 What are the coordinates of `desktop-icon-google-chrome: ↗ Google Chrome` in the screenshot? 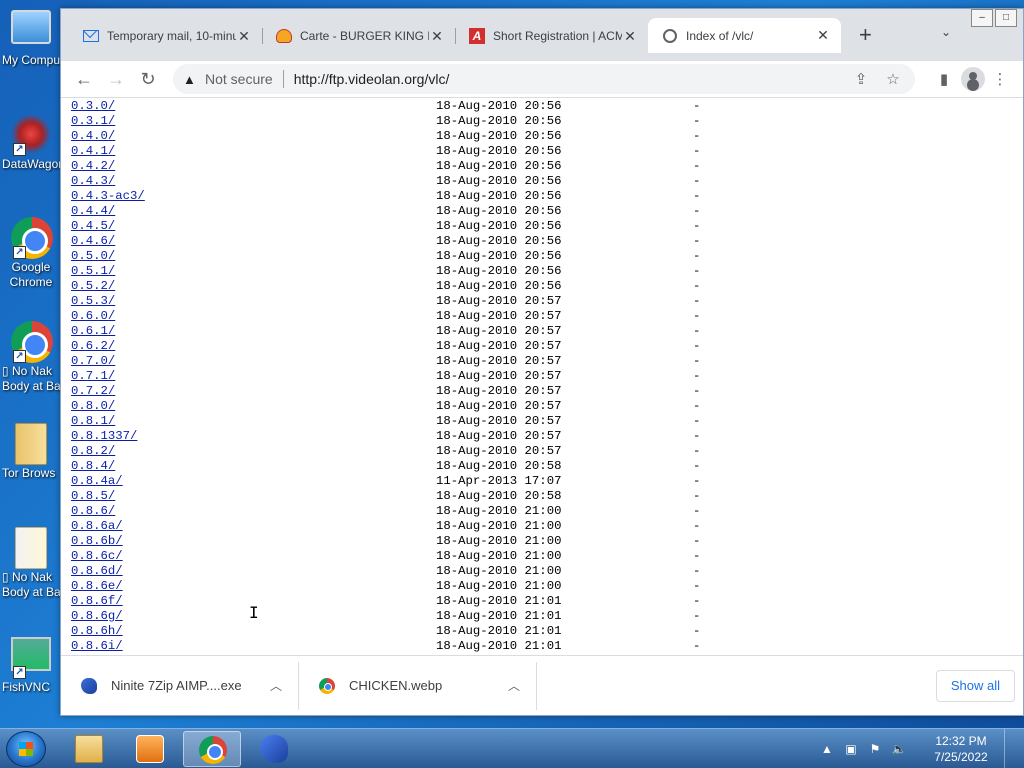 It's located at (31, 253).